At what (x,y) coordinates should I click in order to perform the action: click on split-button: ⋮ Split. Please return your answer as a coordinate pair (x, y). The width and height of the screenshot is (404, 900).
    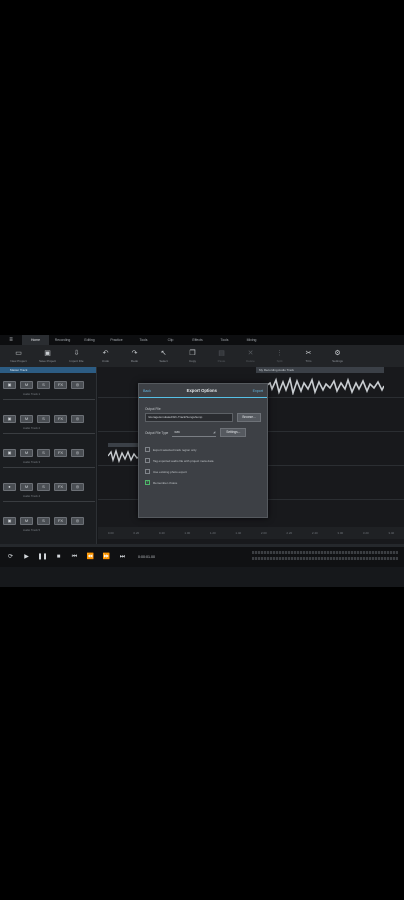
    Looking at the image, I should click on (279, 356).